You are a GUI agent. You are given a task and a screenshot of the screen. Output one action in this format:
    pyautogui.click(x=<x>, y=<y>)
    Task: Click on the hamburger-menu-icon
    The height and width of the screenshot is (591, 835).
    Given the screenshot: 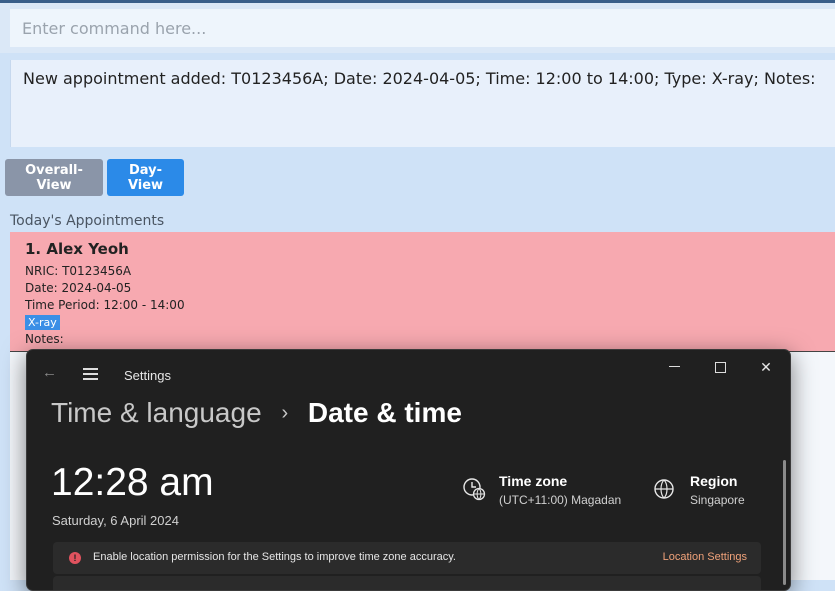 What is the action you would take?
    pyautogui.click(x=90, y=375)
    